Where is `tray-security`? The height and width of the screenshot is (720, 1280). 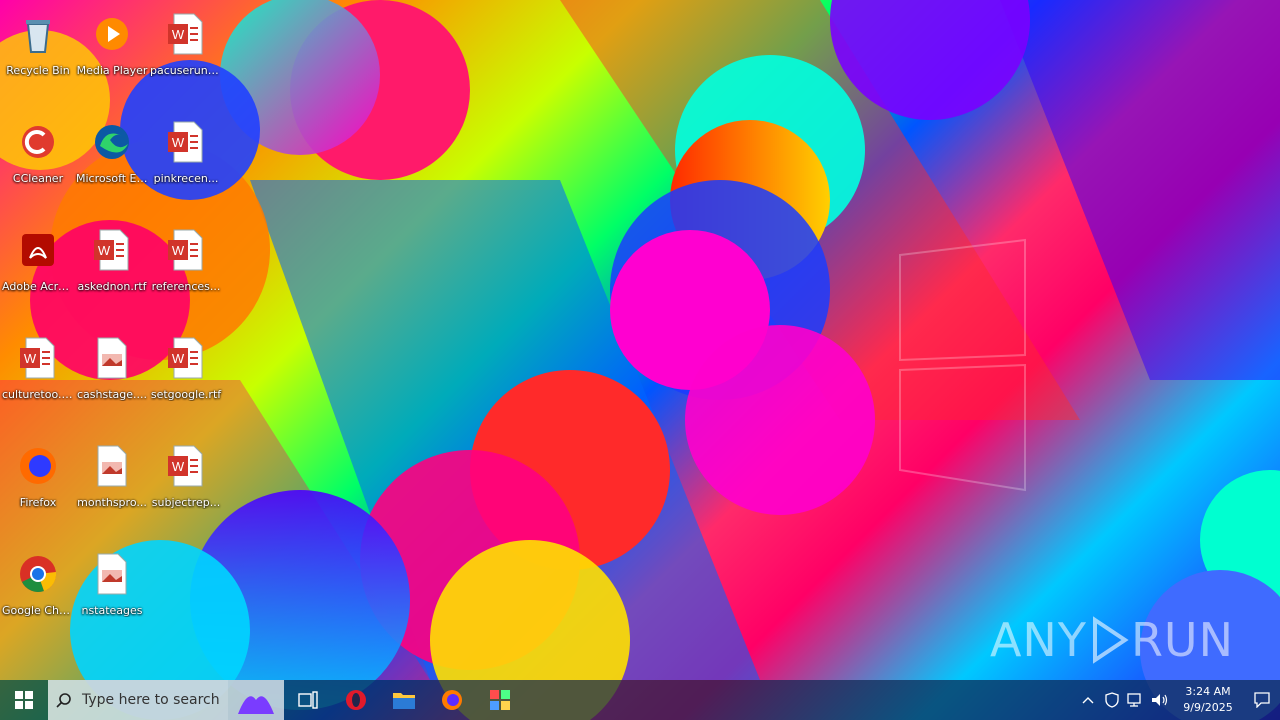 tray-security is located at coordinates (1112, 700).